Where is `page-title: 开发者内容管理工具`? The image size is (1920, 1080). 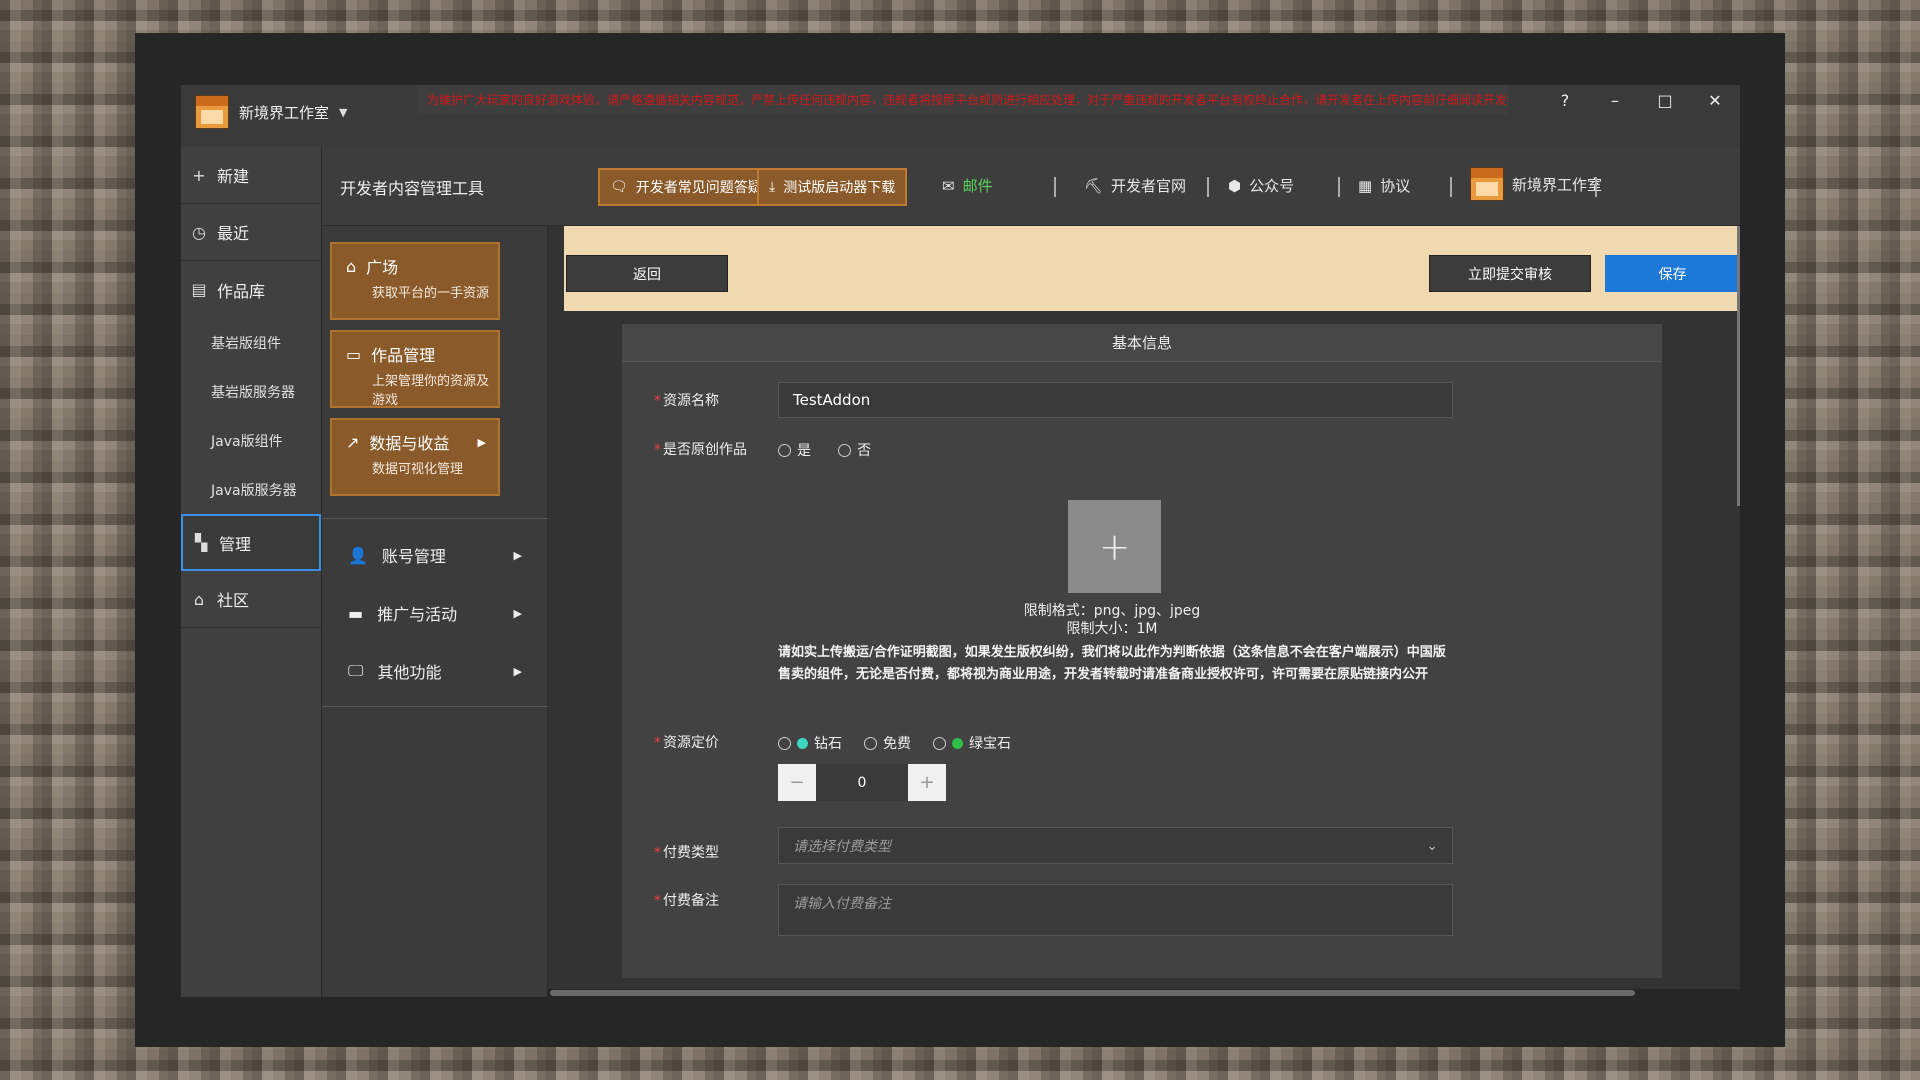 page-title: 开发者内容管理工具 is located at coordinates (412, 188).